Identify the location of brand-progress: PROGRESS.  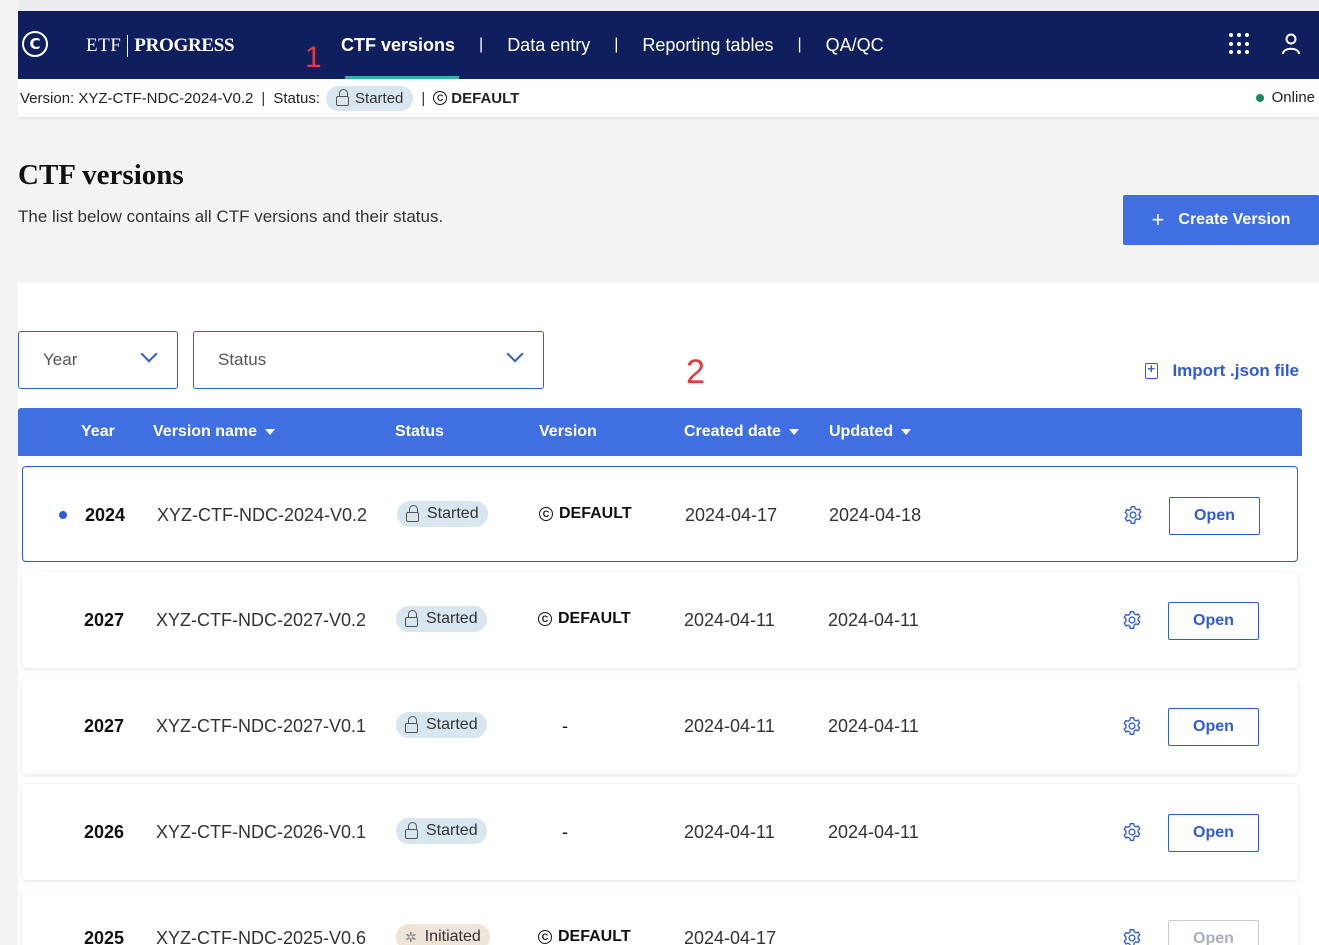
(184, 45).